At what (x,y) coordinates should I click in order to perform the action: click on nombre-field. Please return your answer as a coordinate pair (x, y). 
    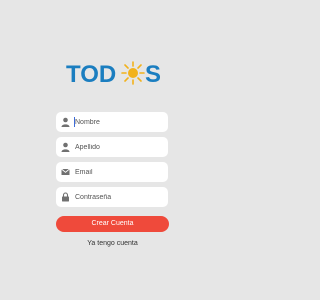
    Looking at the image, I should click on (112, 122).